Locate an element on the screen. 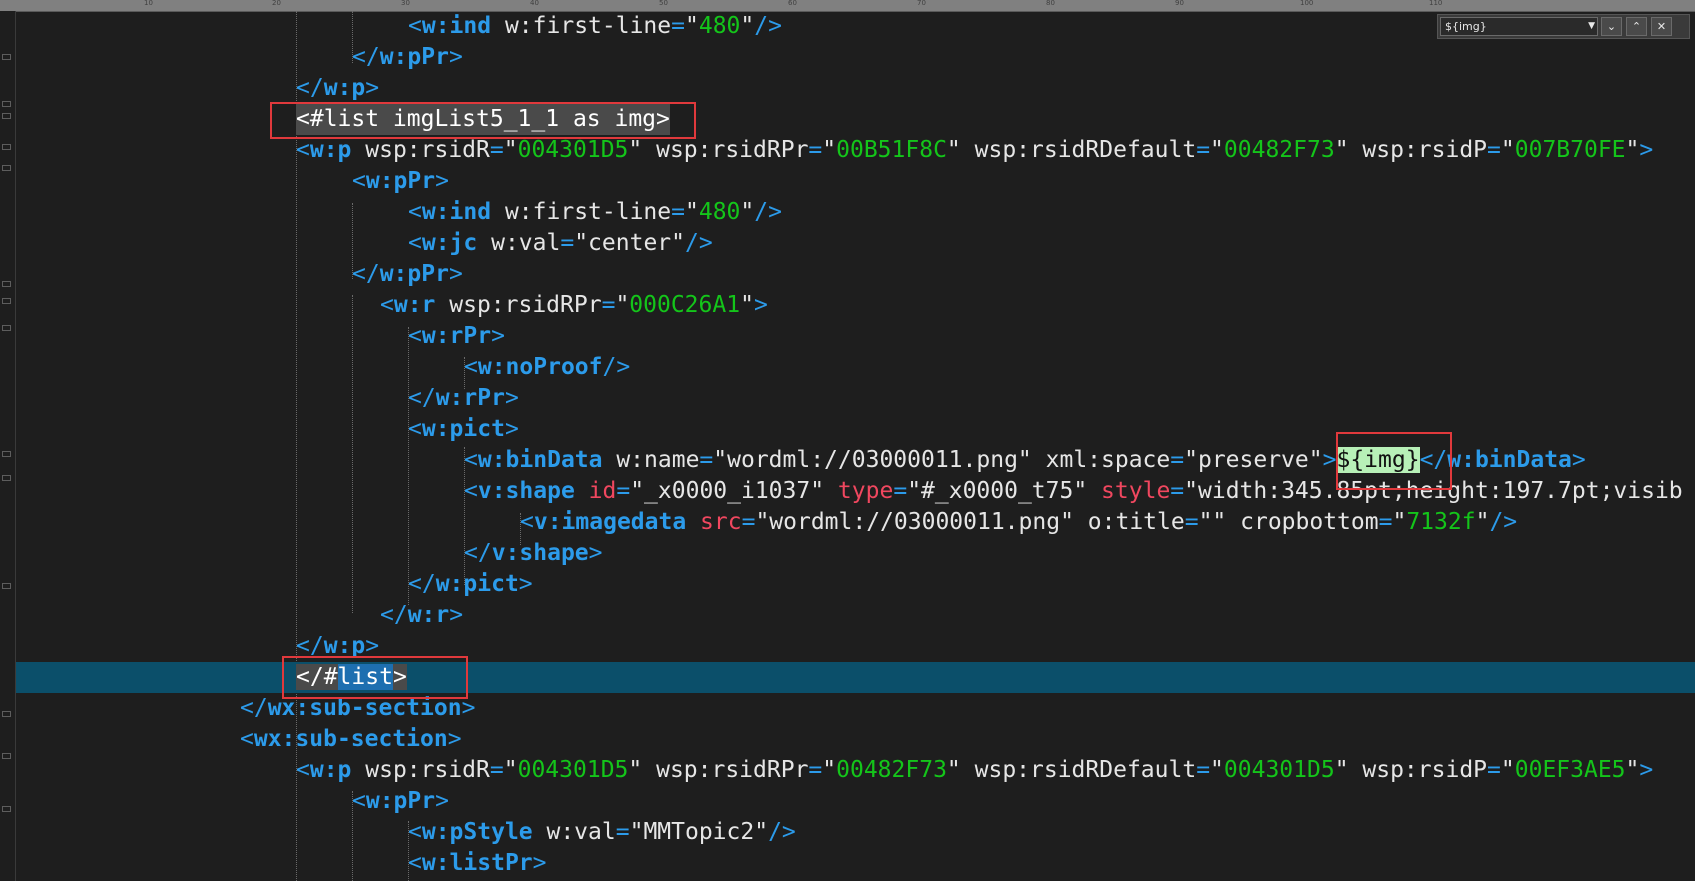 This screenshot has height=881, width=1695. code-text: <w:noProof/> is located at coordinates (547, 367).